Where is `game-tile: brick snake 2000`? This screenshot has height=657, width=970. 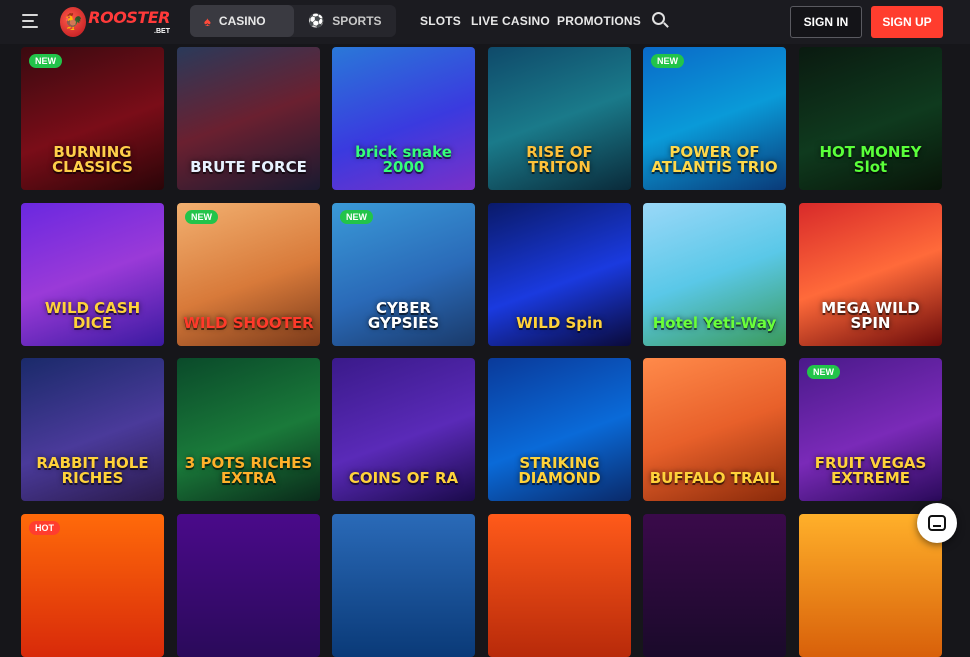 game-tile: brick snake 2000 is located at coordinates (403, 118).